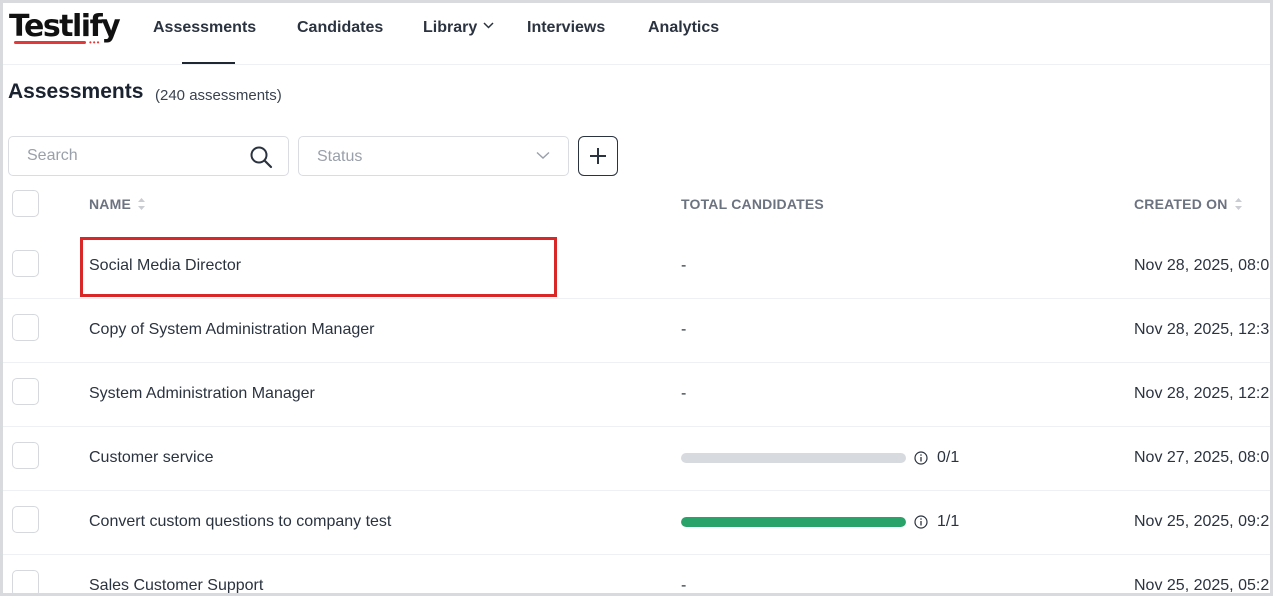 The width and height of the screenshot is (1273, 596). I want to click on logo-underline, so click(50, 42).